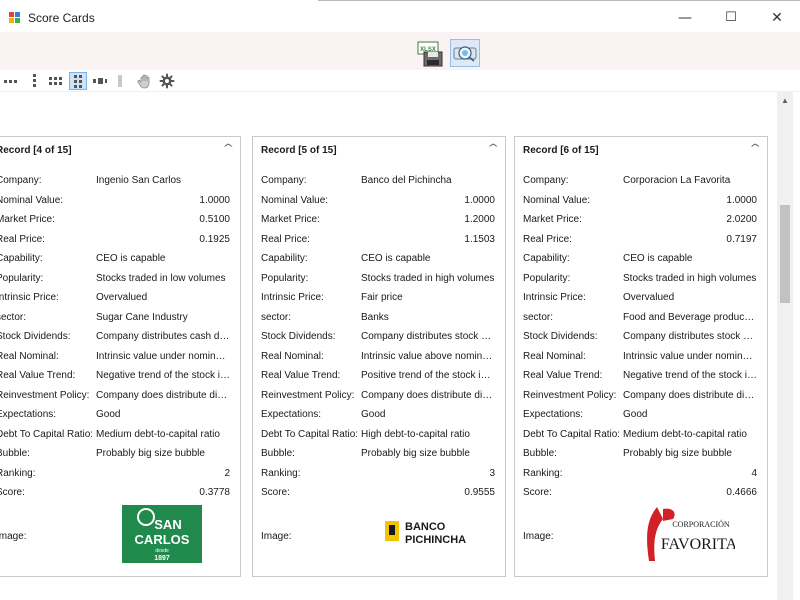 The image size is (800, 600). I want to click on layout-grid-button, so click(56, 81).